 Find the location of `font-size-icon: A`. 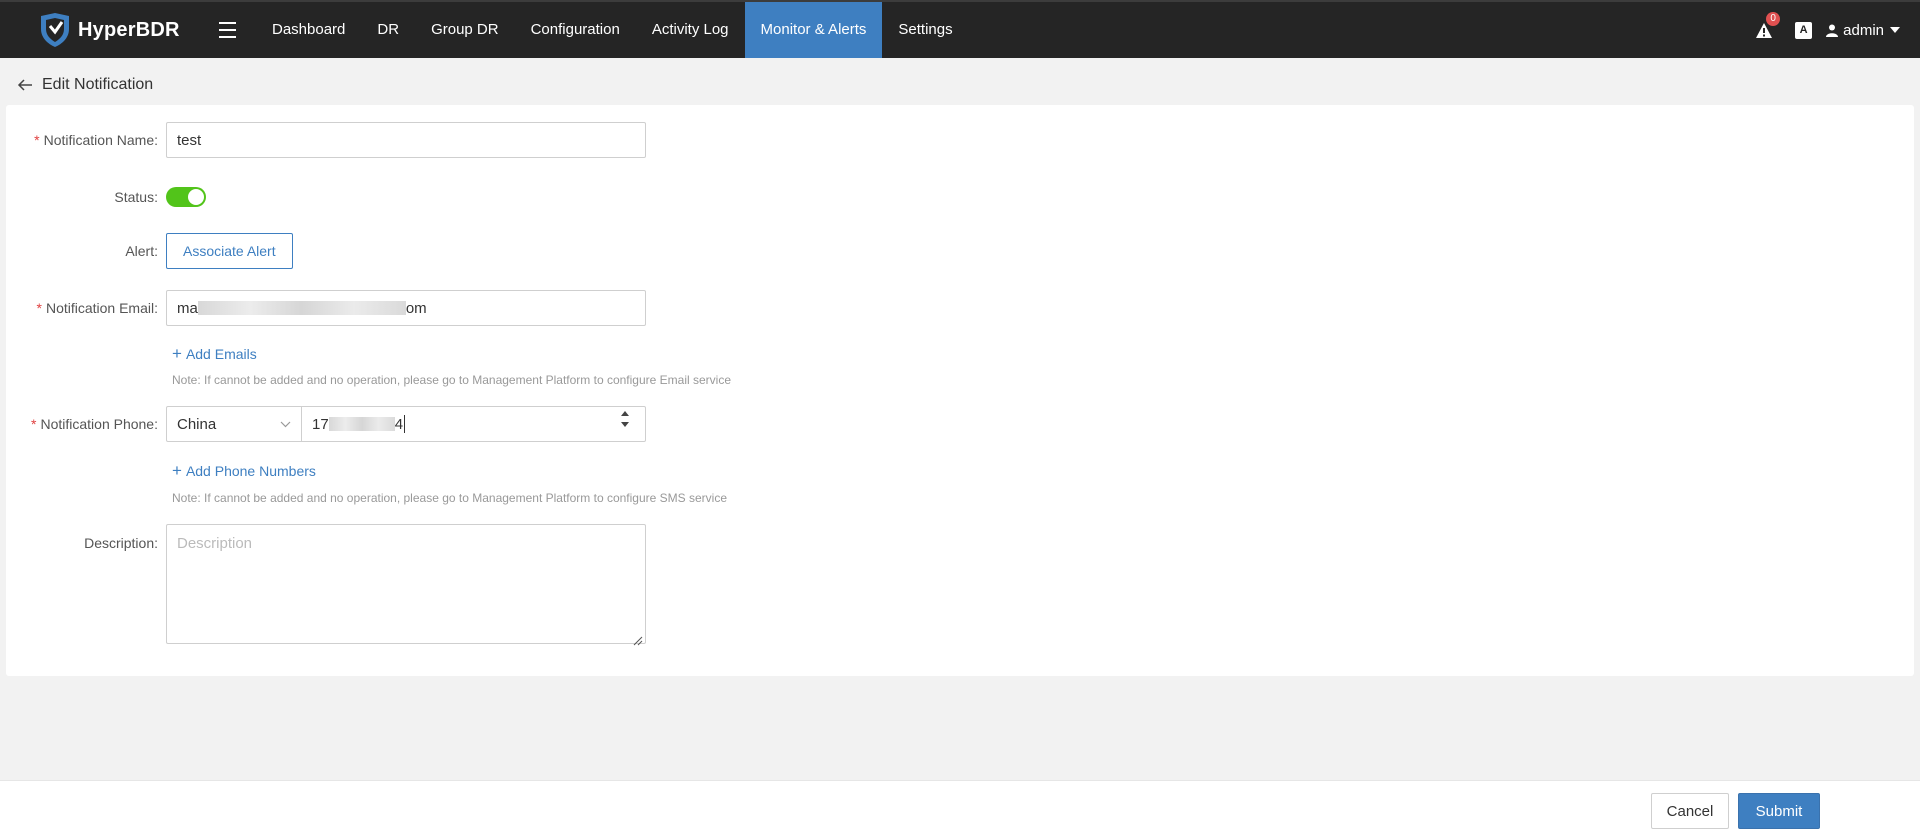

font-size-icon: A is located at coordinates (1804, 30).